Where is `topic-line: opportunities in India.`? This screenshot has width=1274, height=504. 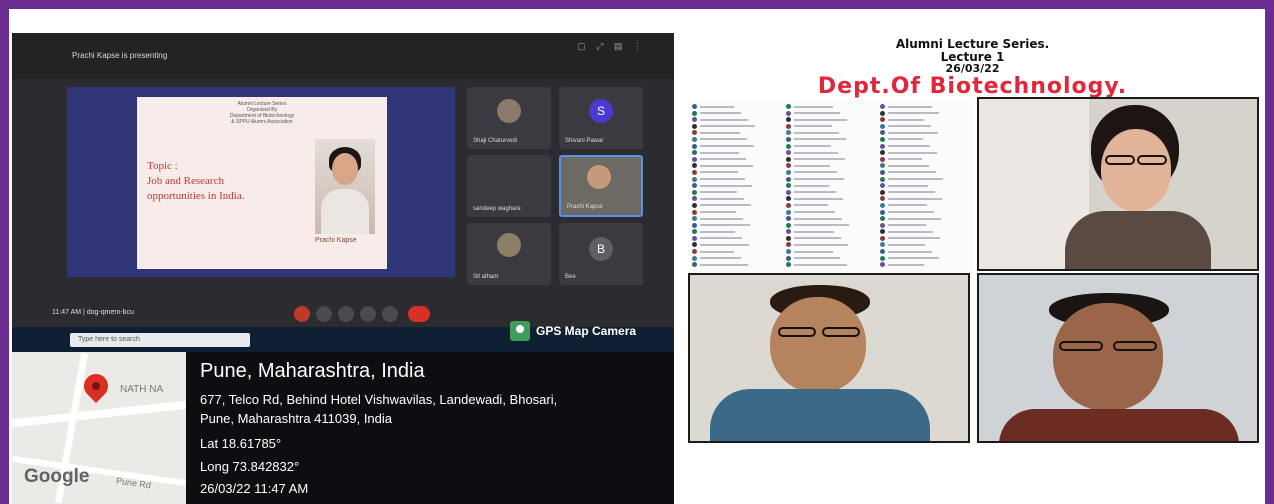 topic-line: opportunities in India. is located at coordinates (196, 196).